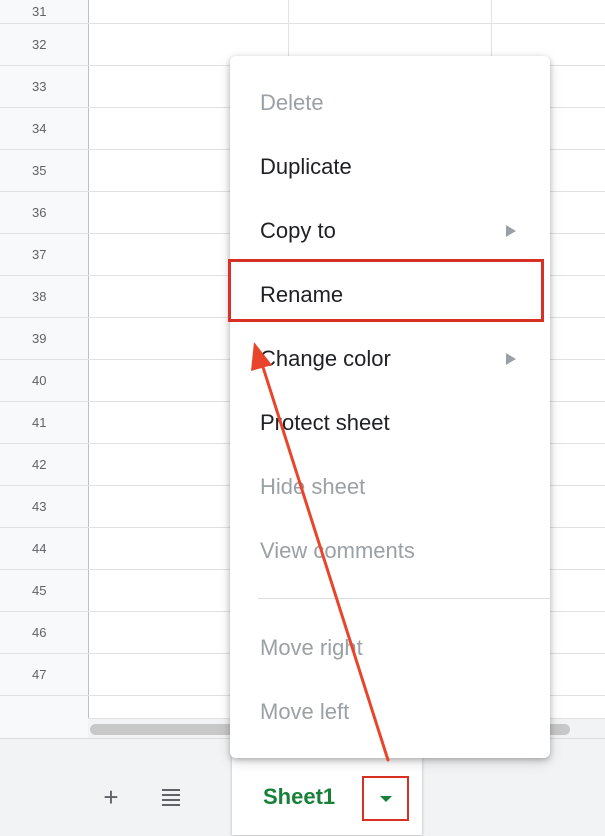 The width and height of the screenshot is (605, 836). Describe the element at coordinates (325, 422) in the screenshot. I see `menu-item-label: Protect sheet` at that location.